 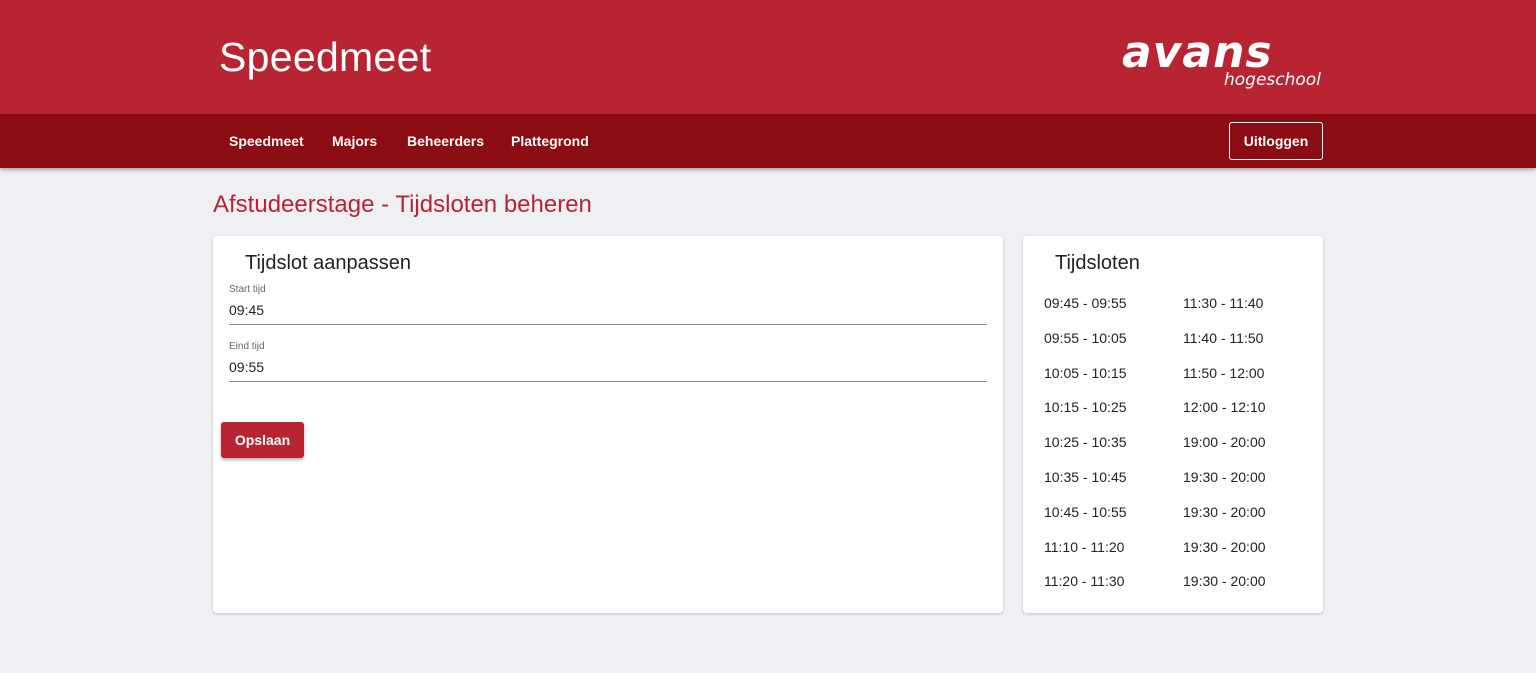 What do you see at coordinates (1097, 263) in the screenshot?
I see `timeslots-card-title: Tijdsloten` at bounding box center [1097, 263].